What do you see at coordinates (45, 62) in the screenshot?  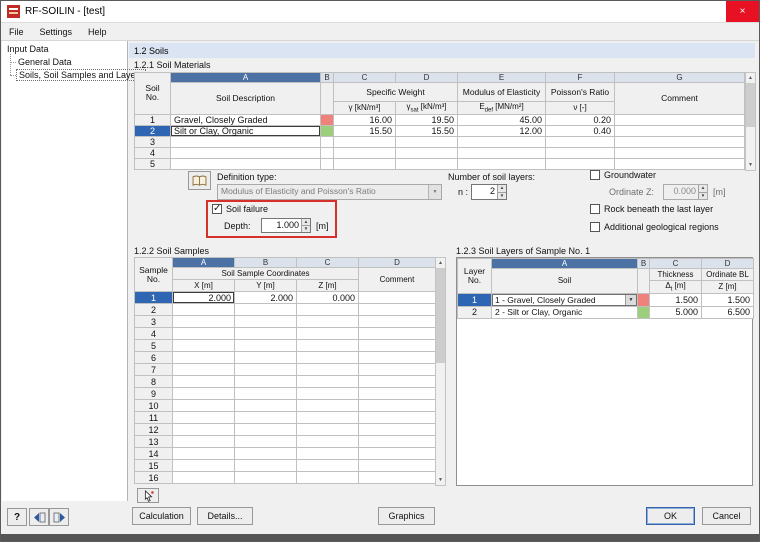 I see `tree-item-general-data: General Data` at bounding box center [45, 62].